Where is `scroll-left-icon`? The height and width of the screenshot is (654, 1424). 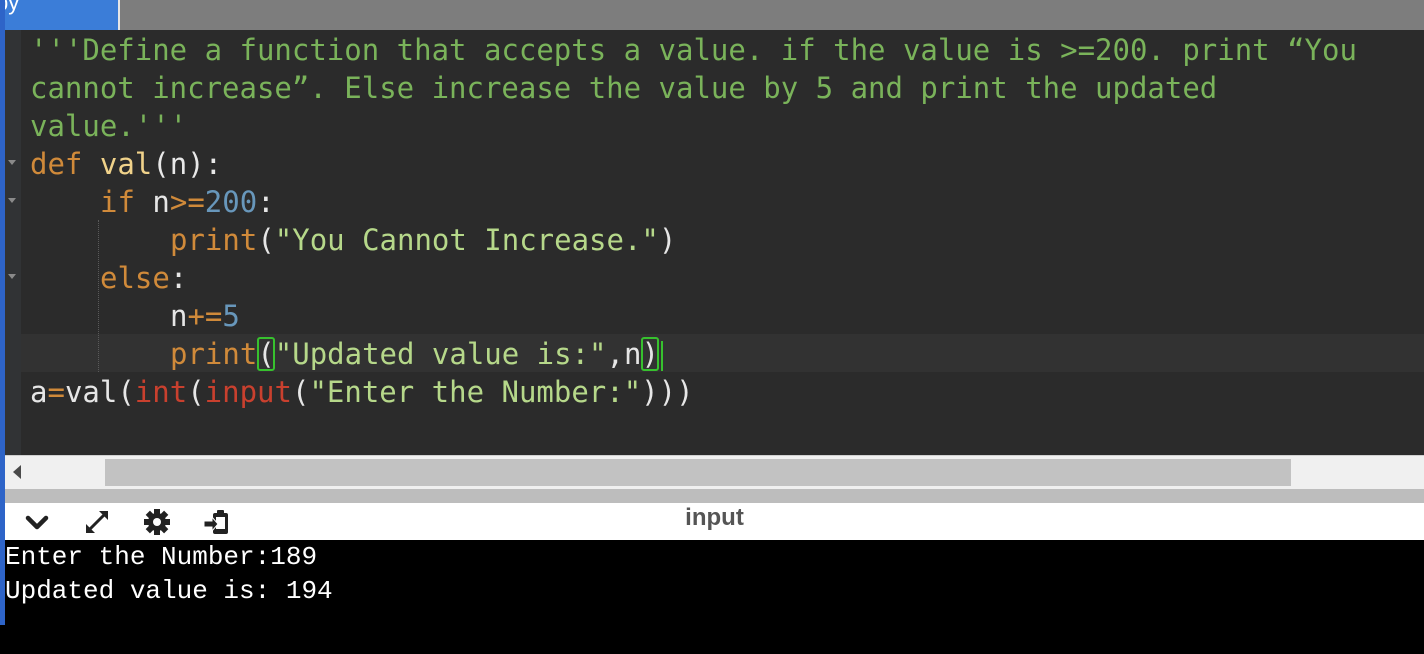 scroll-left-icon is located at coordinates (17, 472).